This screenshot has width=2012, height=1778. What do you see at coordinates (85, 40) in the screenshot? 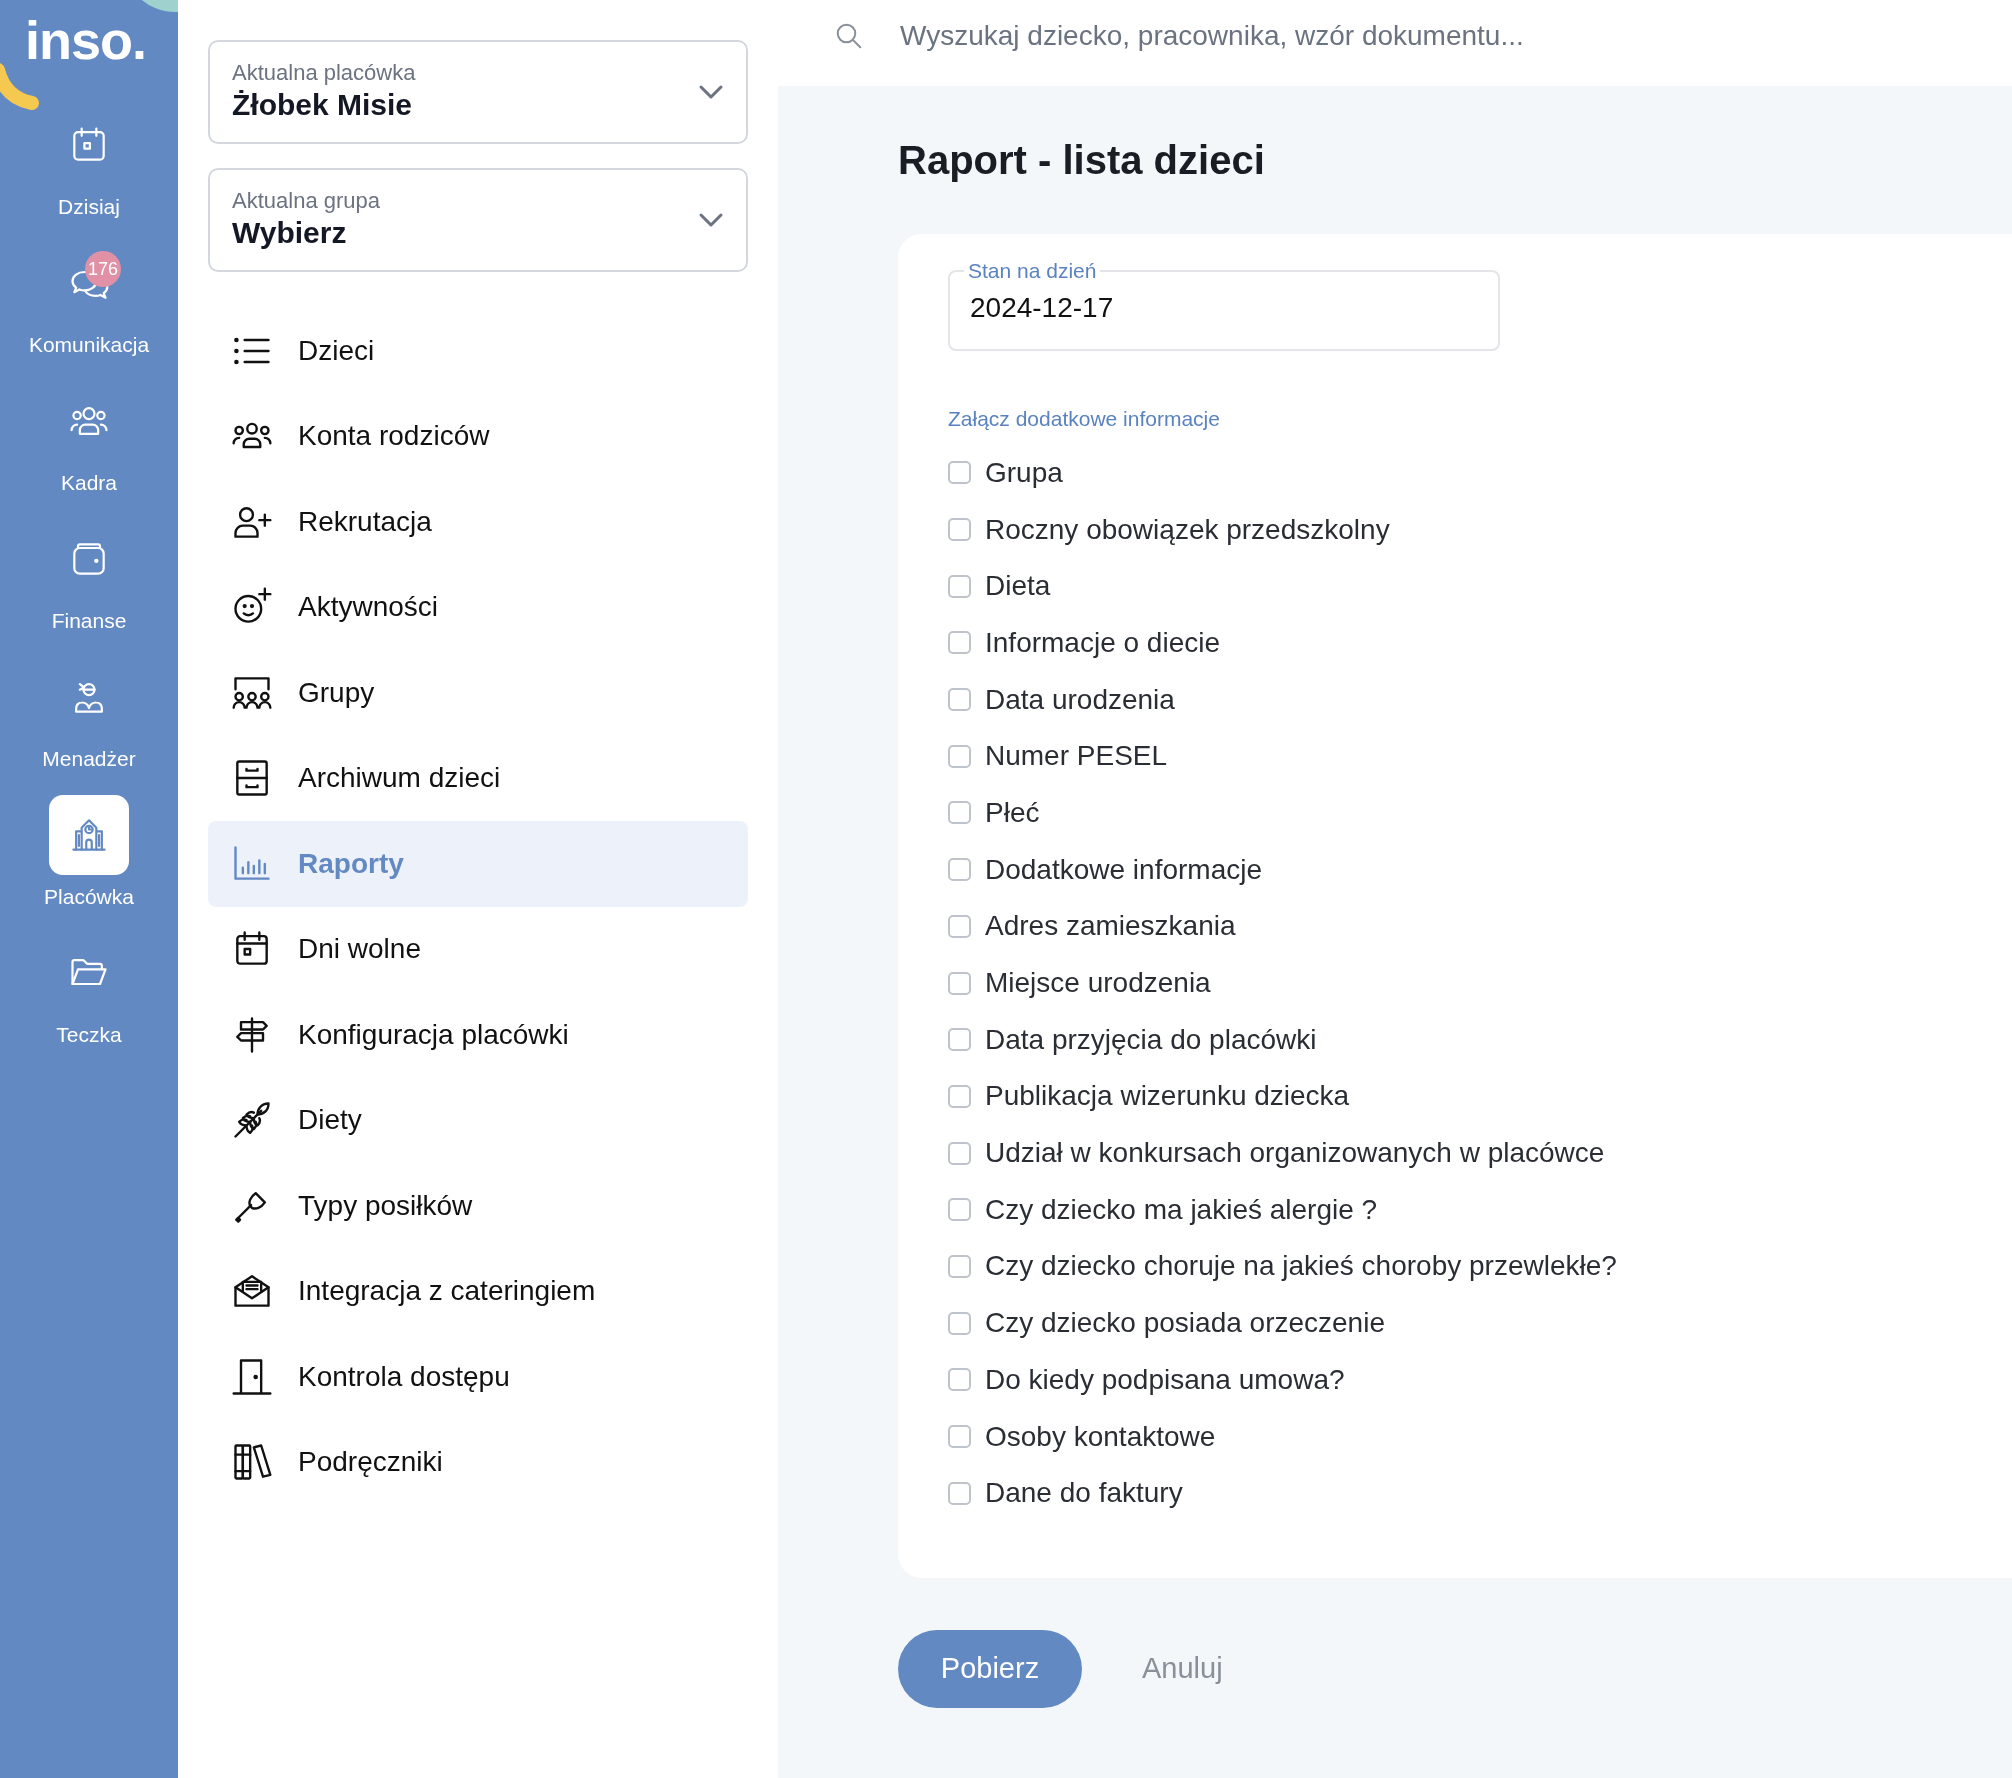
I see `logo: inso.` at bounding box center [85, 40].